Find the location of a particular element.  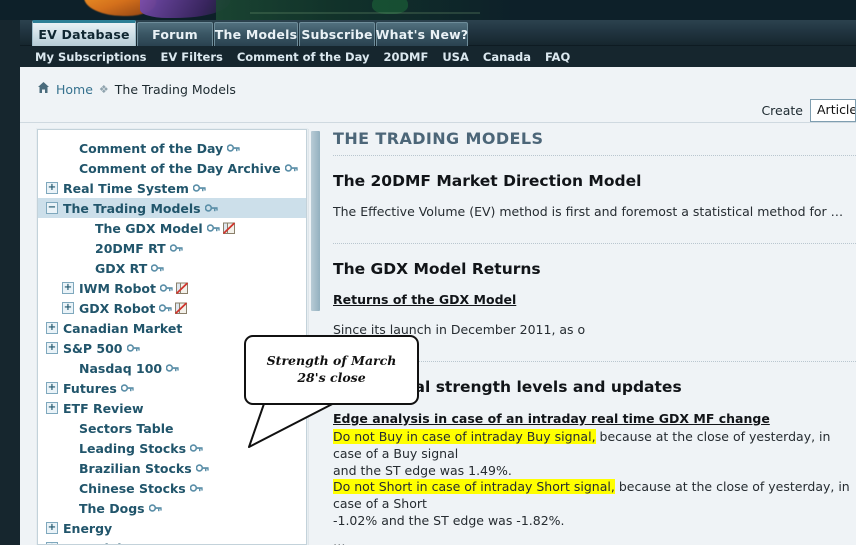

sidebar-item-label: Nasdaq 100 is located at coordinates (121, 368).